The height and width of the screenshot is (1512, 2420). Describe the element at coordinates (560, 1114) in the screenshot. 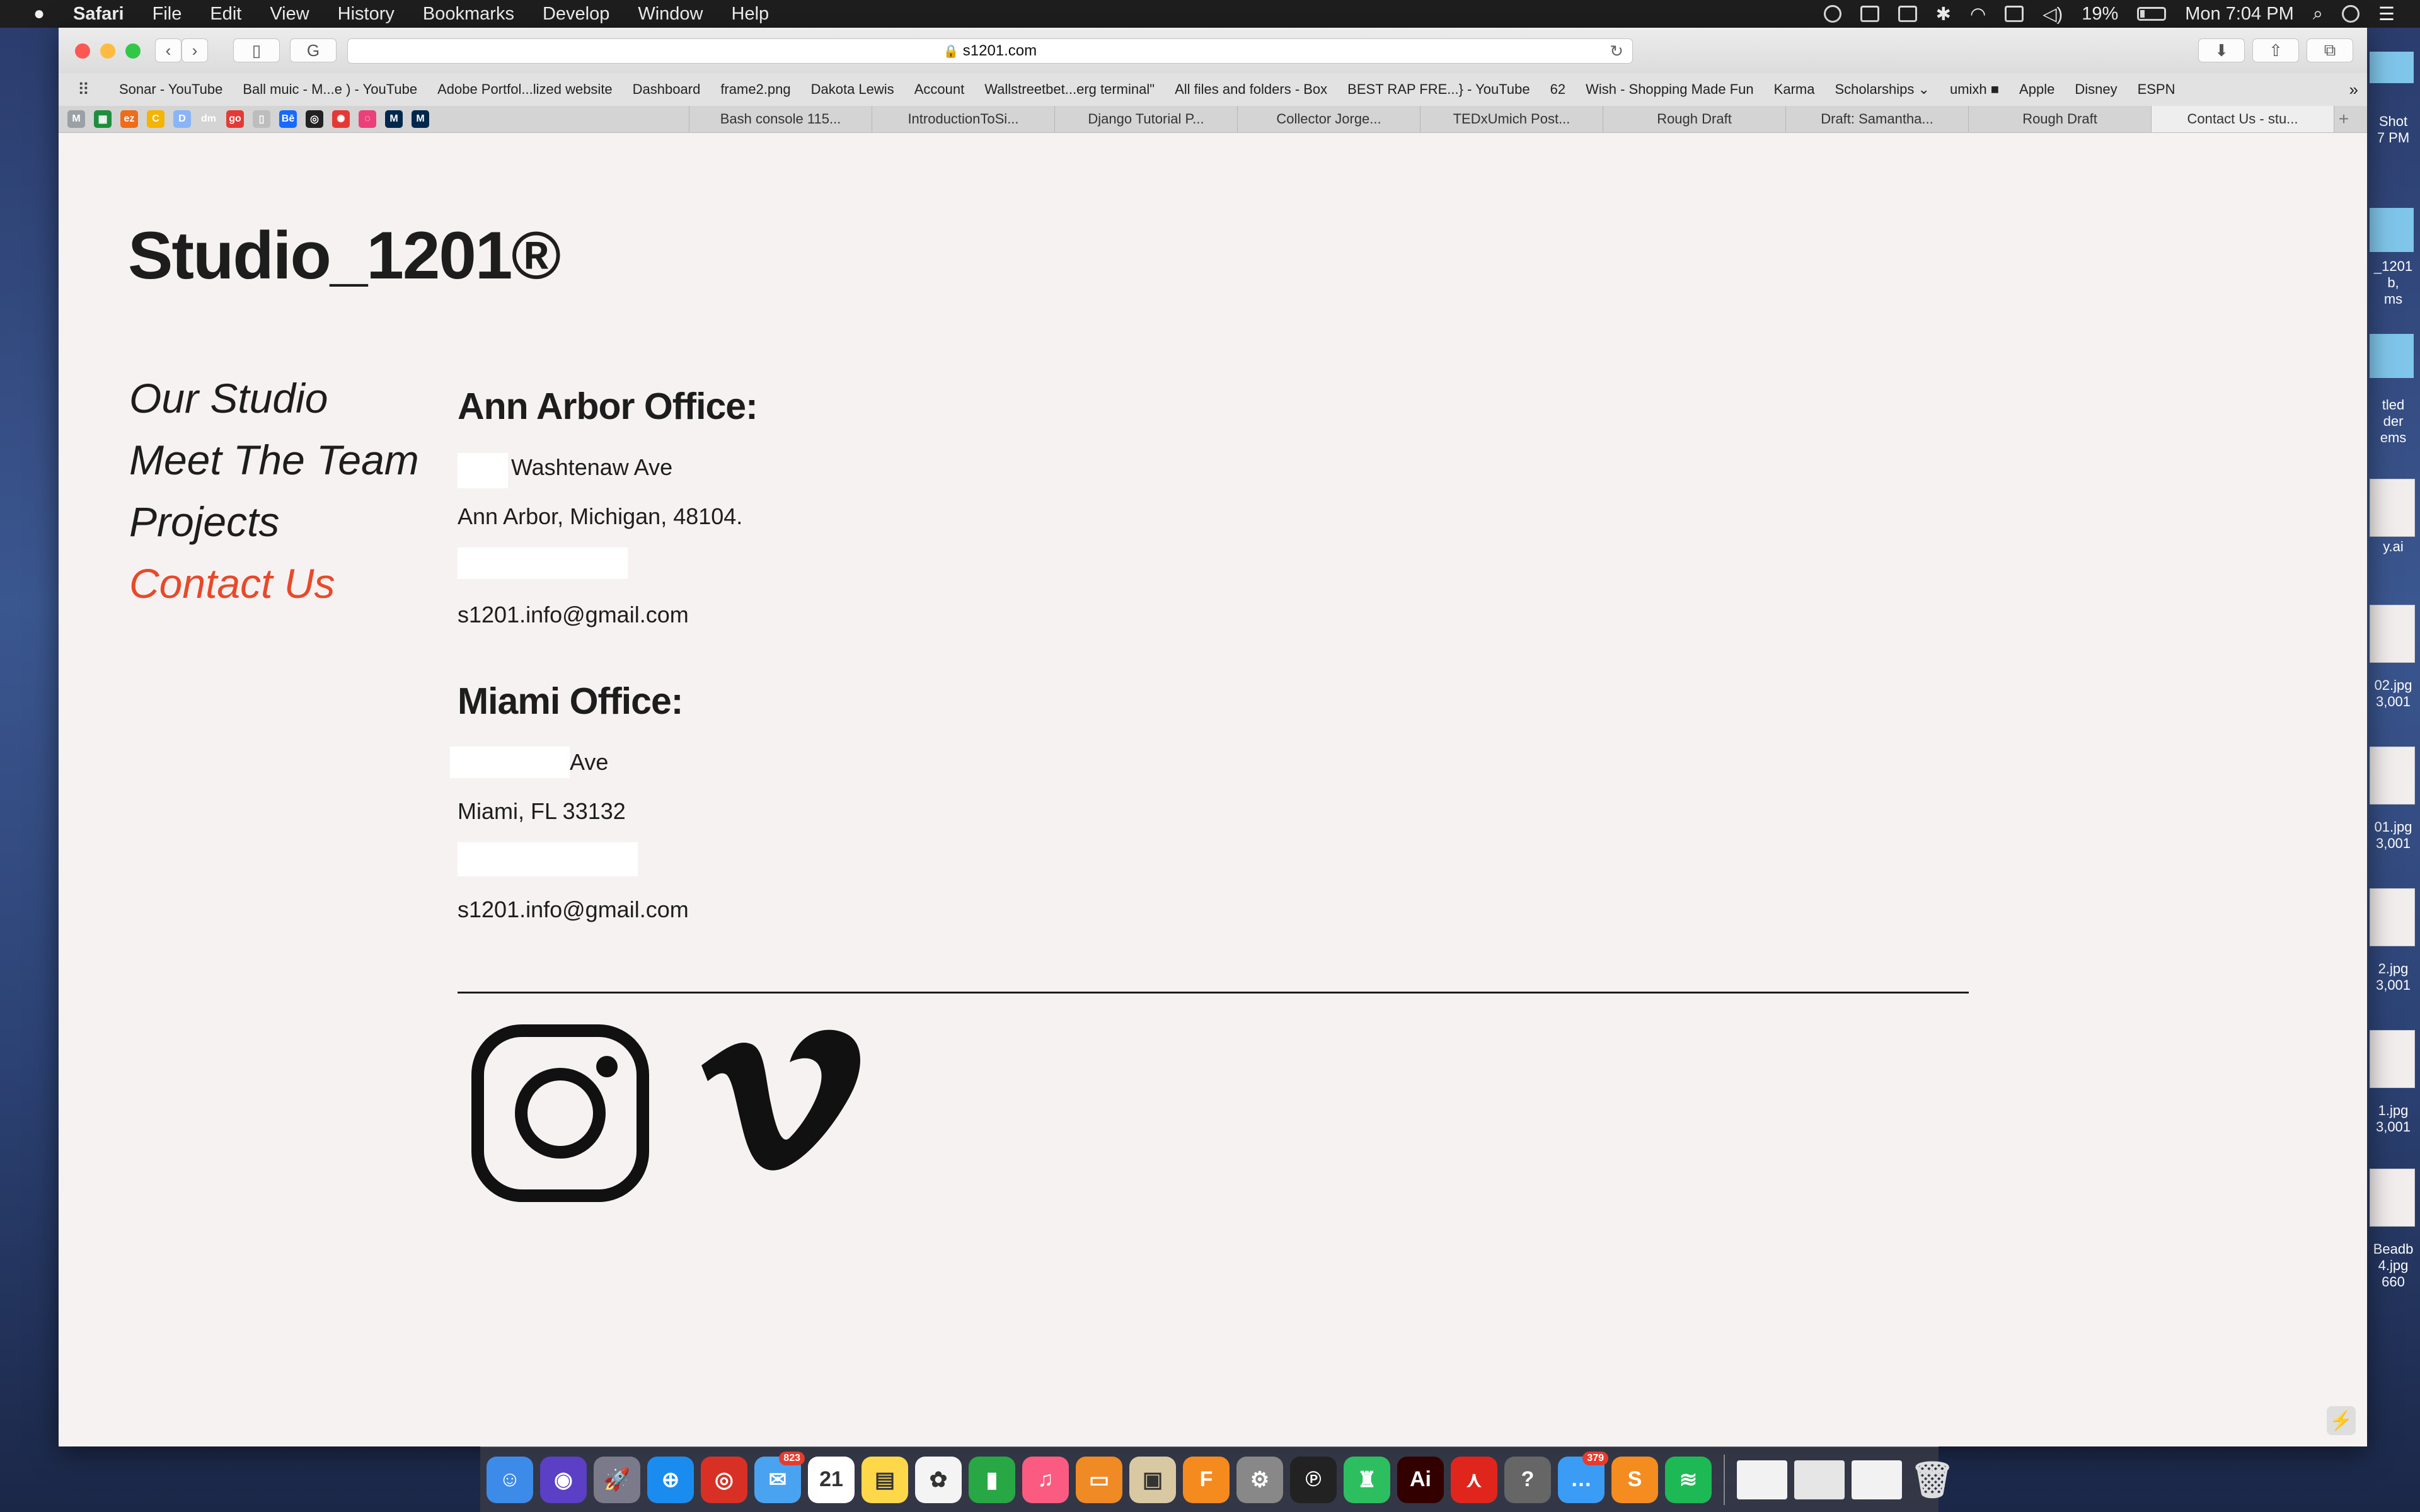

I see `instagram-icon` at that location.